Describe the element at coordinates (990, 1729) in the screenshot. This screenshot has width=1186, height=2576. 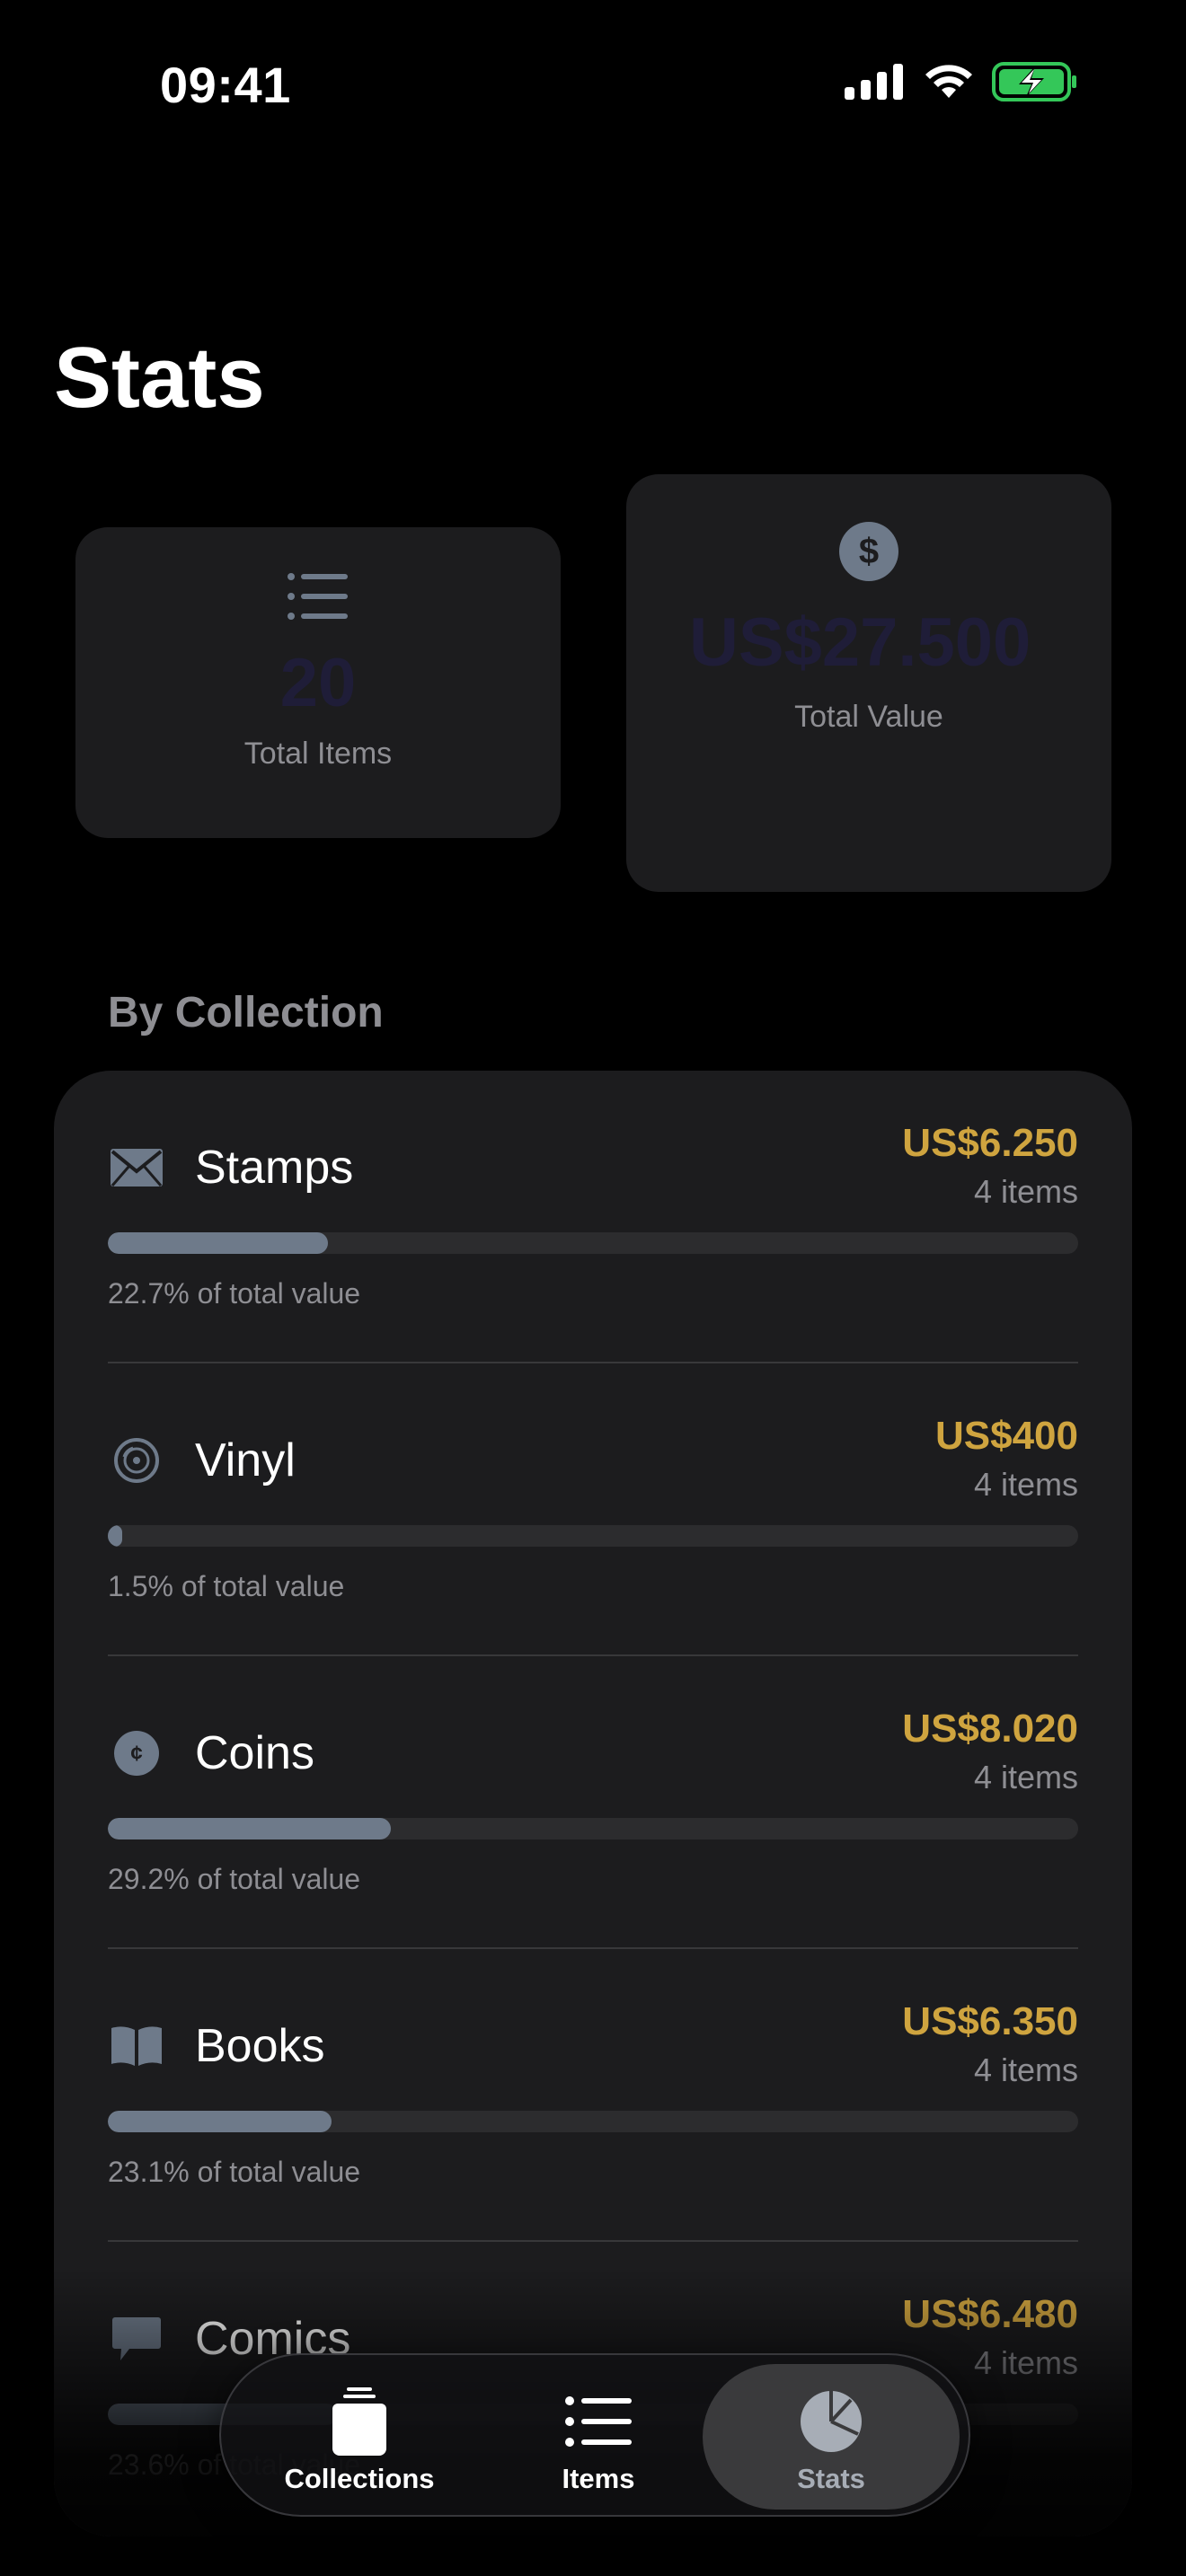
I see `collection-value: US$8.020` at that location.